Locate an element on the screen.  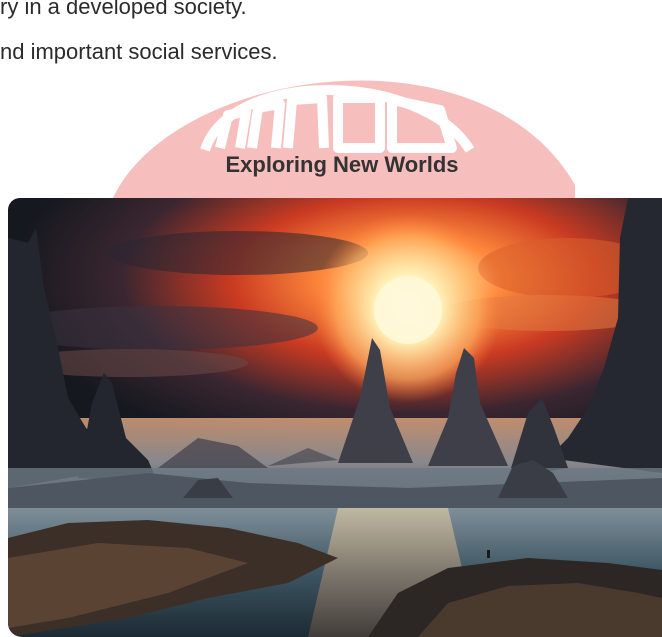
body-text-line-1: ry in a developed society. is located at coordinates (123, 9).